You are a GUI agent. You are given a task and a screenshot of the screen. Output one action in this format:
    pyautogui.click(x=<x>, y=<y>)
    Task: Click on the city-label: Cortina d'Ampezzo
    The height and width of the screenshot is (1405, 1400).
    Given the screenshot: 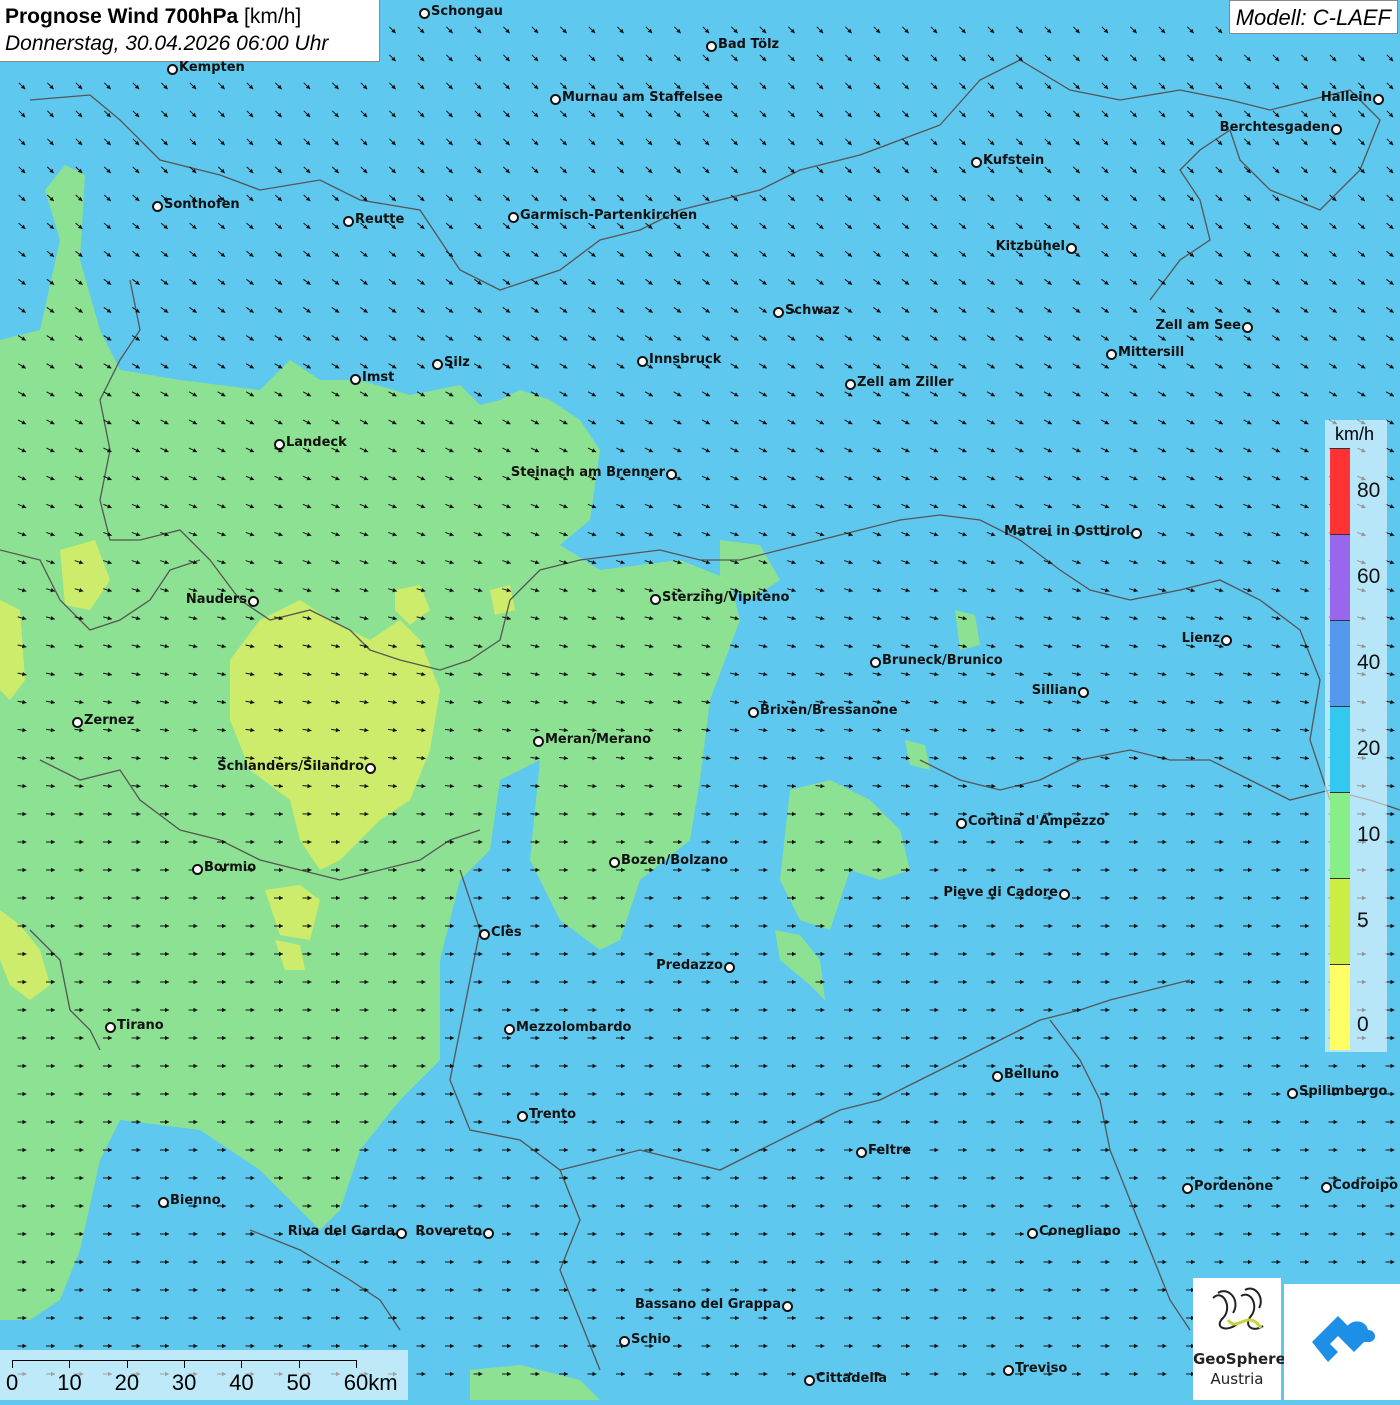 What is the action you would take?
    pyautogui.click(x=1036, y=821)
    